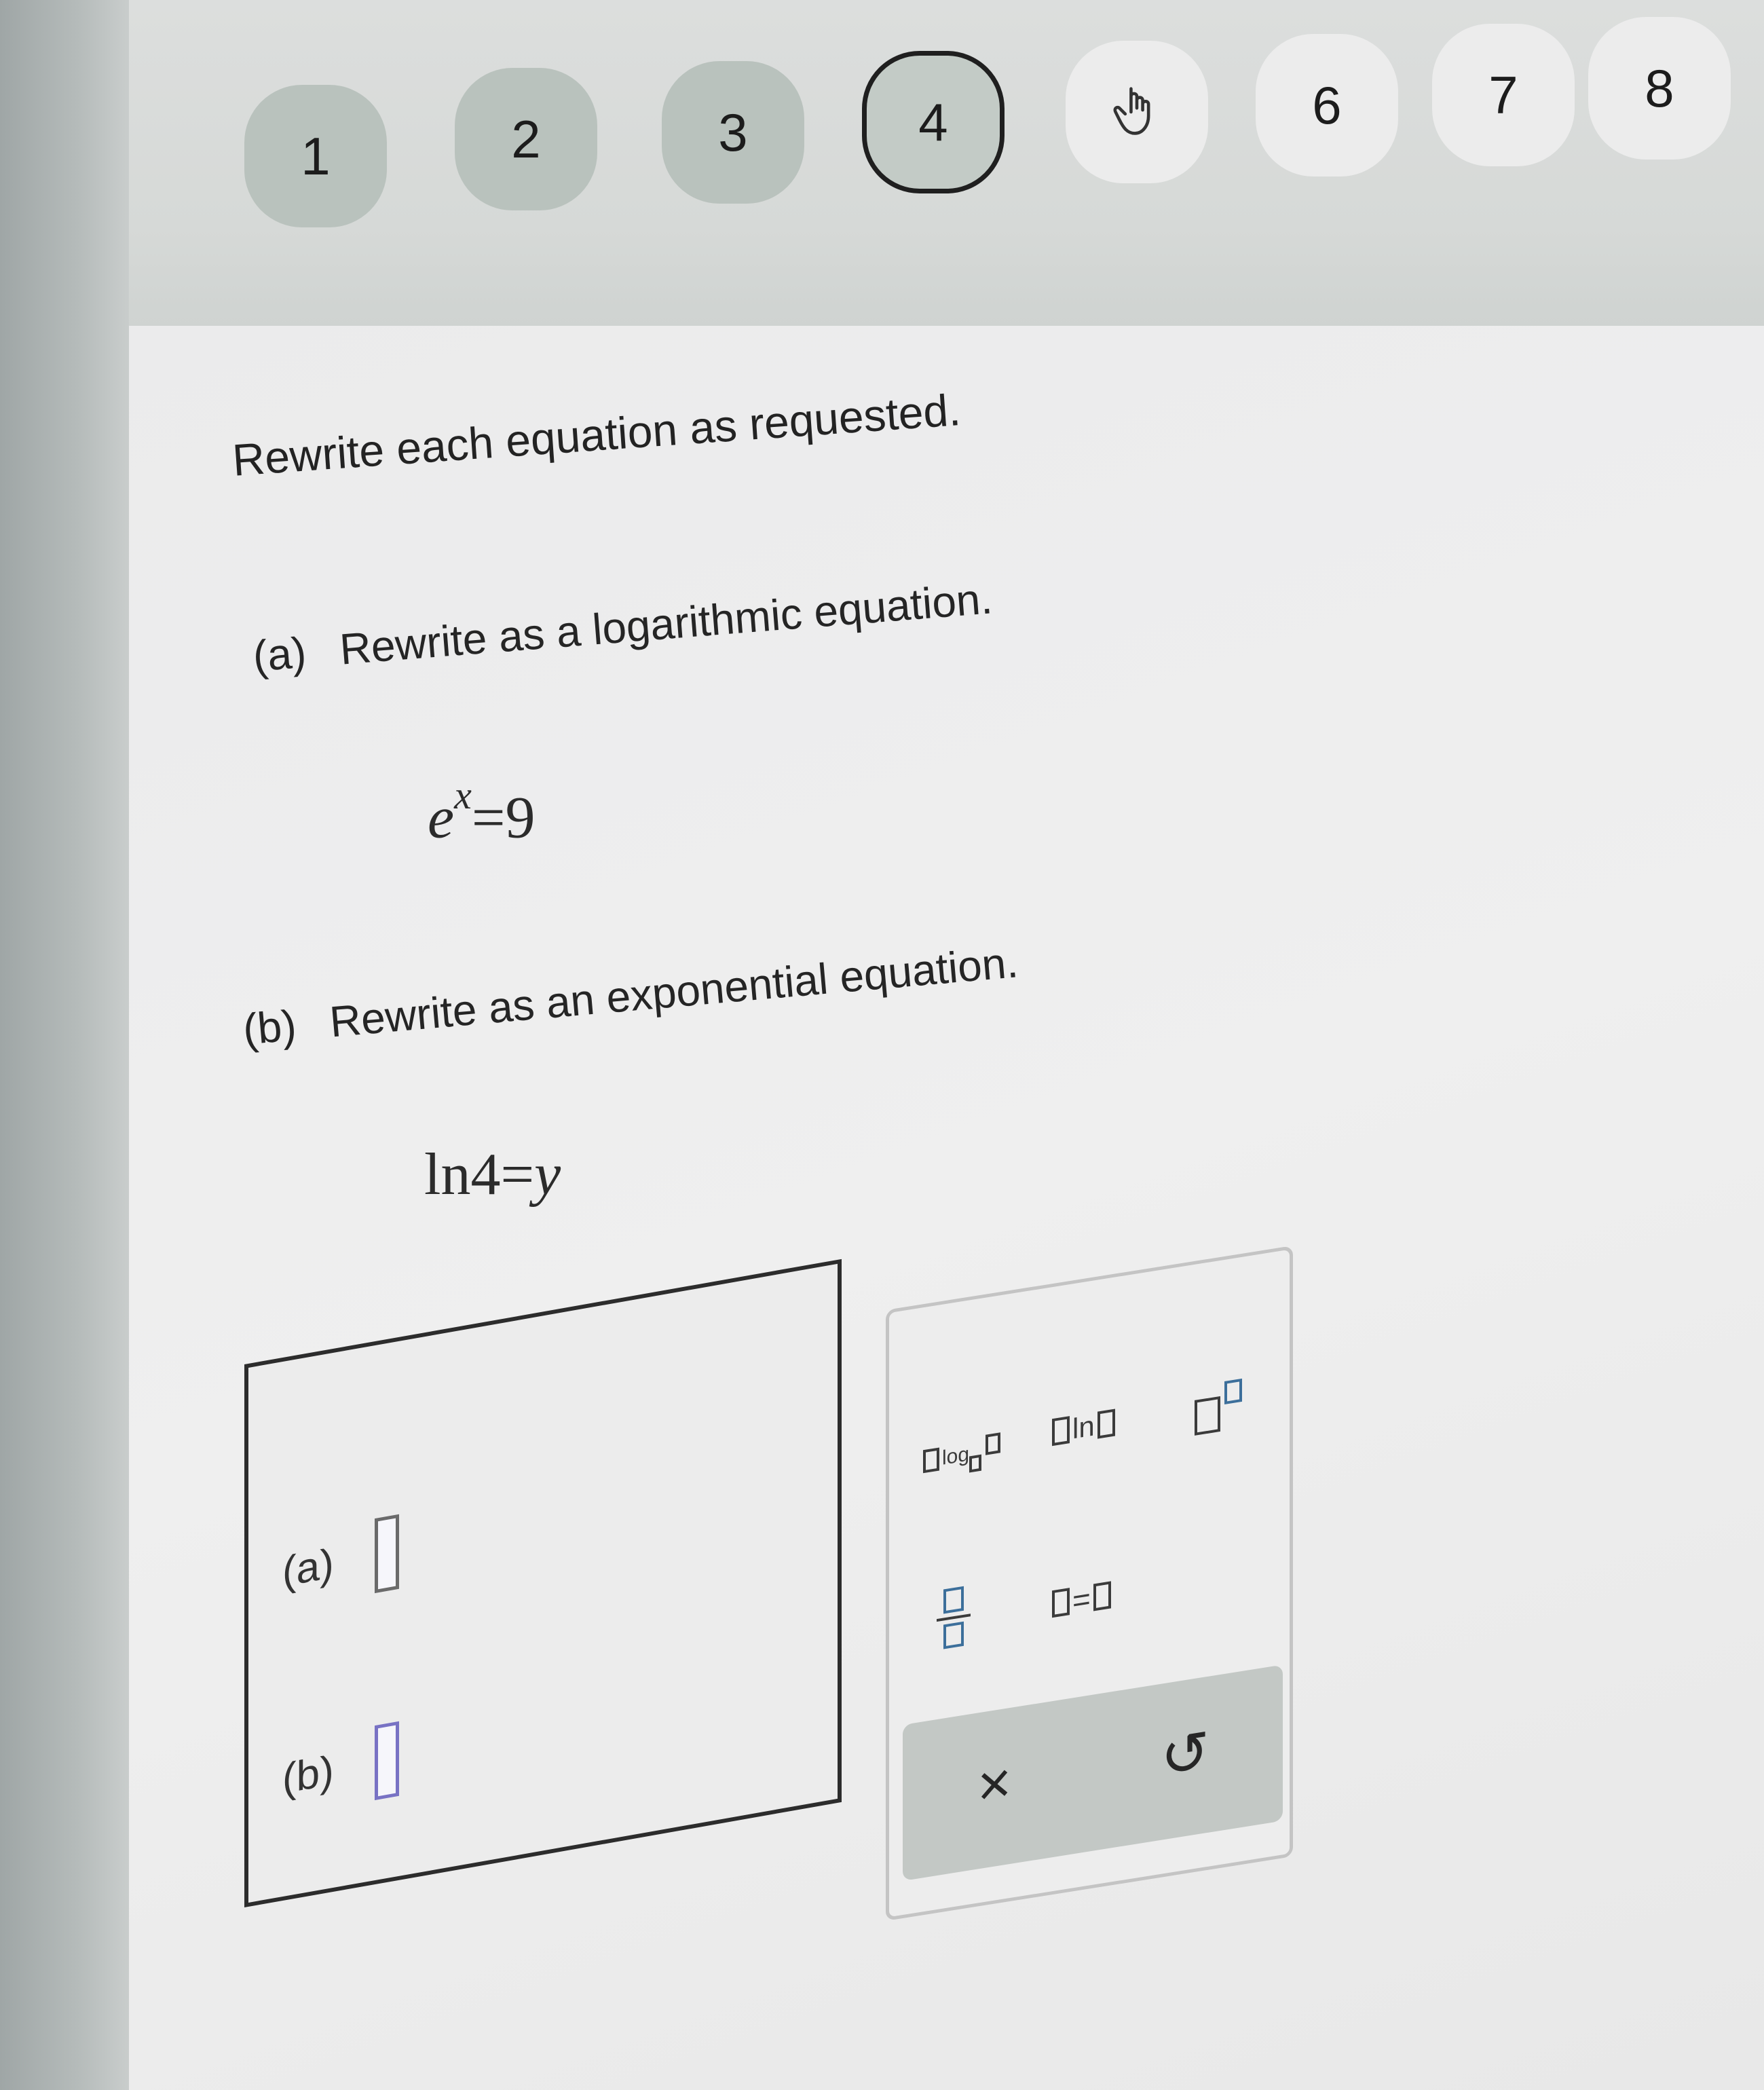 The height and width of the screenshot is (2090, 1764). I want to click on eq-left-box, so click(1061, 1603).